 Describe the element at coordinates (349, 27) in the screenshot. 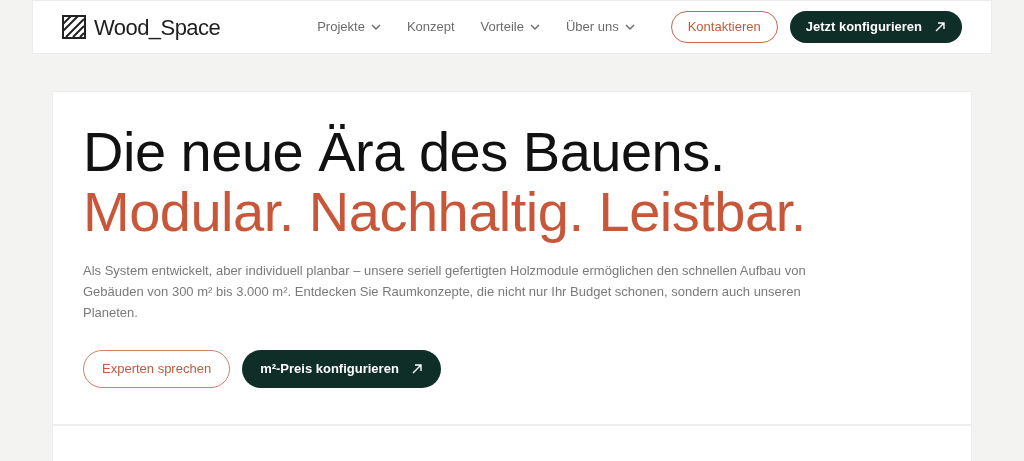

I see `nav-link: Projekte` at that location.